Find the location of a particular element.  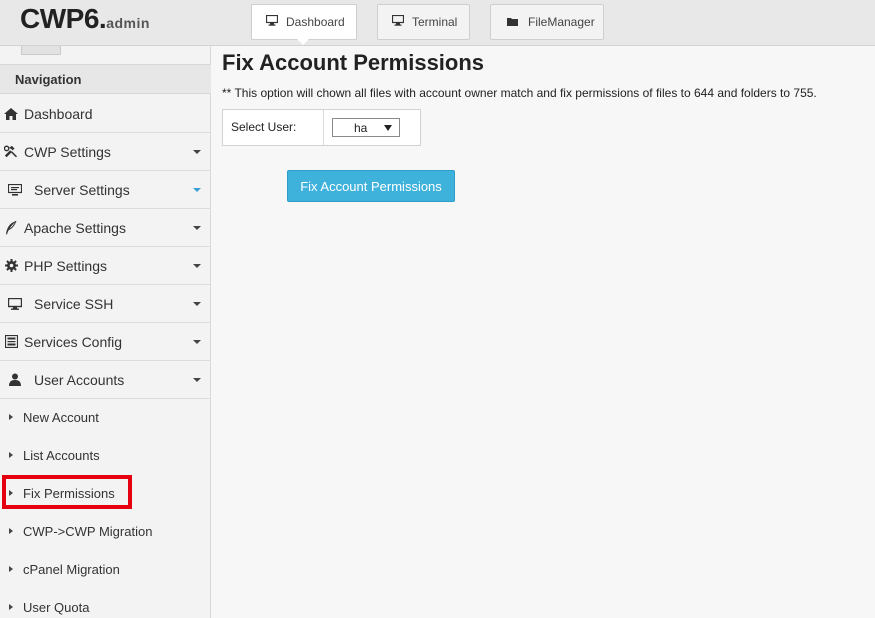

sidebar-subitem-label: New Account is located at coordinates (61, 417).